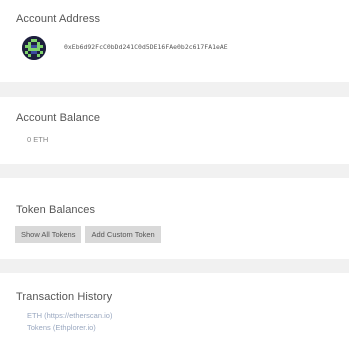 This screenshot has height=349, width=349. What do you see at coordinates (123, 234) in the screenshot?
I see `add-custom-token-button: Add Custom Token` at bounding box center [123, 234].